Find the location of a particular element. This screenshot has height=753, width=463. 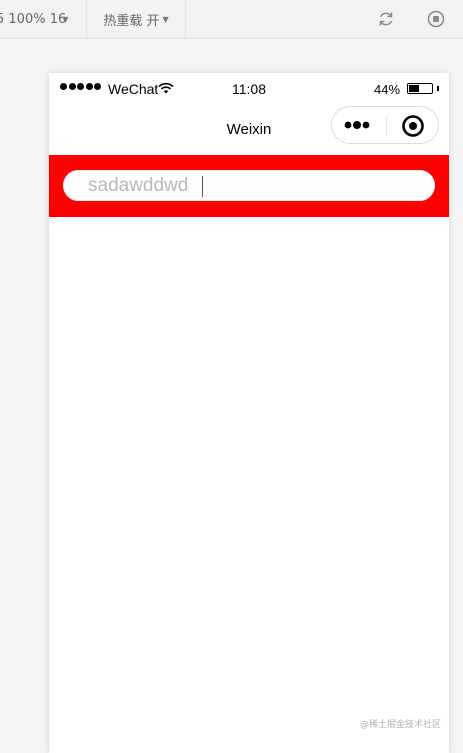

battery-icon is located at coordinates (420, 88).